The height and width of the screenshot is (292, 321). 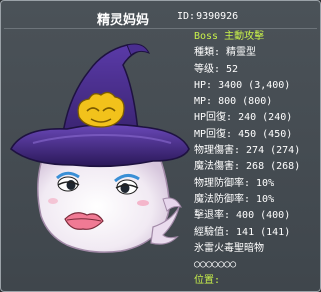 I want to click on stat-position: 位置:, so click(x=207, y=281).